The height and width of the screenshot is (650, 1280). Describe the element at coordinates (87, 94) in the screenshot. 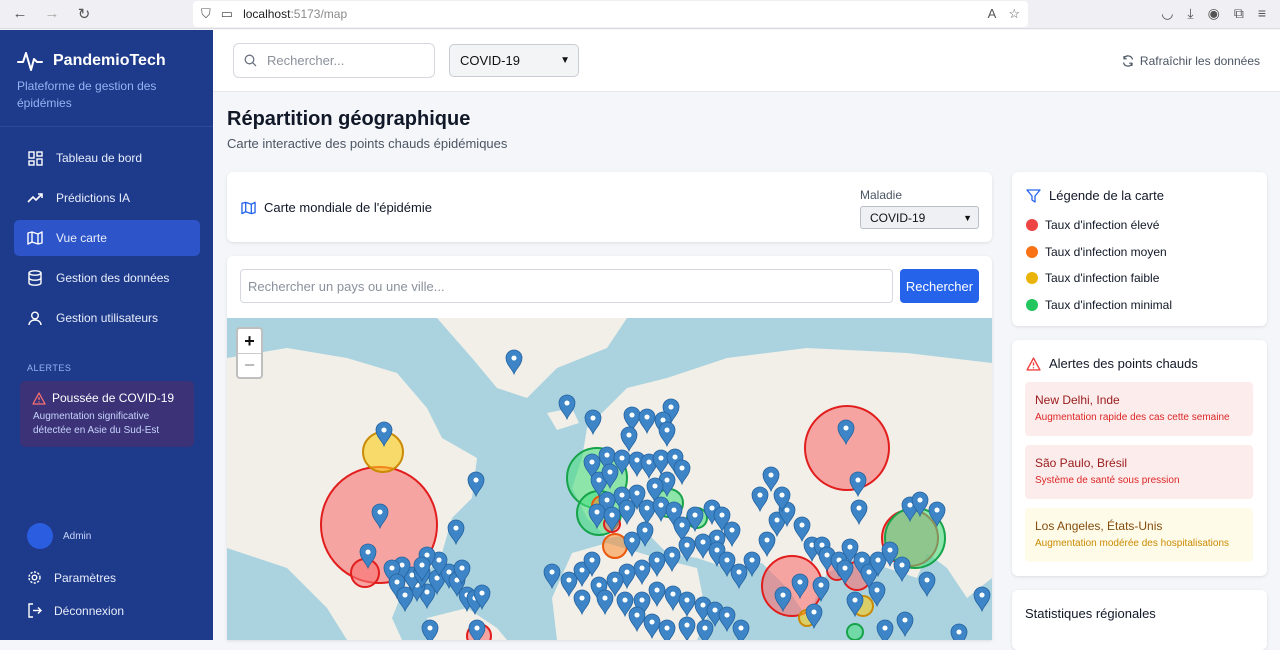

I see `brand-subtitle: Plateforme de gestion des épidémies` at that location.